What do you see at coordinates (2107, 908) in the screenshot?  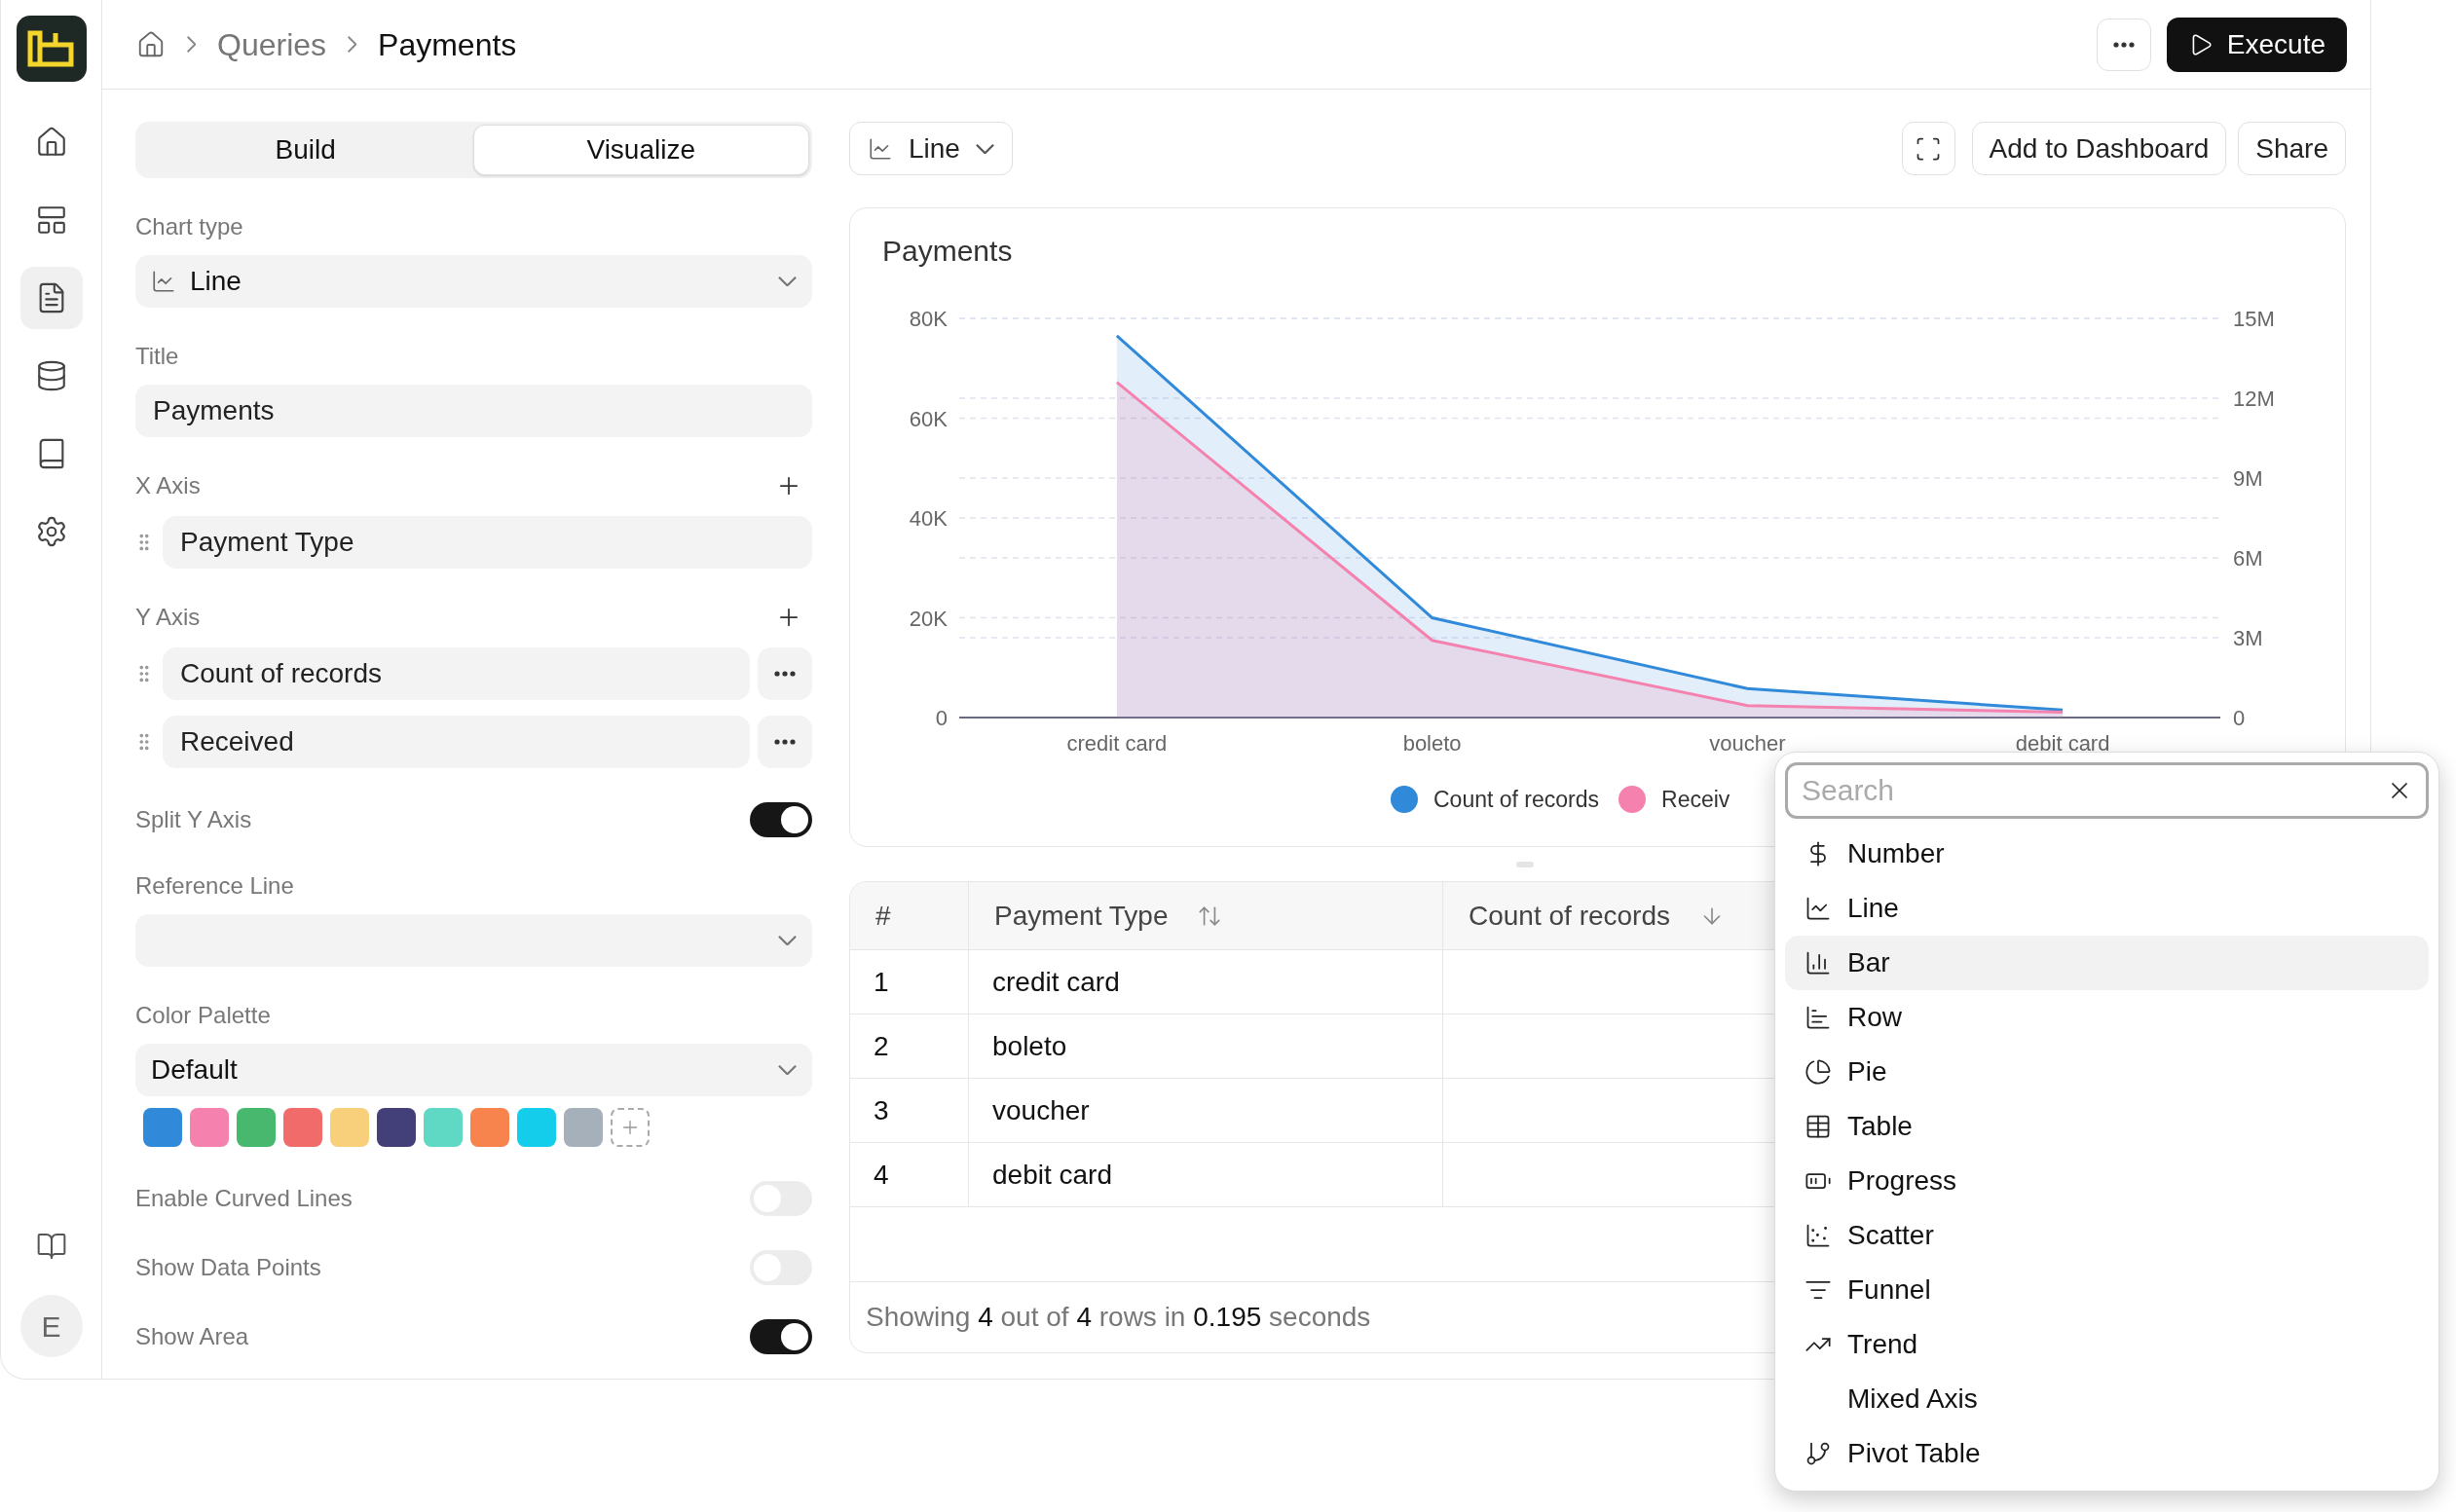 I see `menu-item: Line` at bounding box center [2107, 908].